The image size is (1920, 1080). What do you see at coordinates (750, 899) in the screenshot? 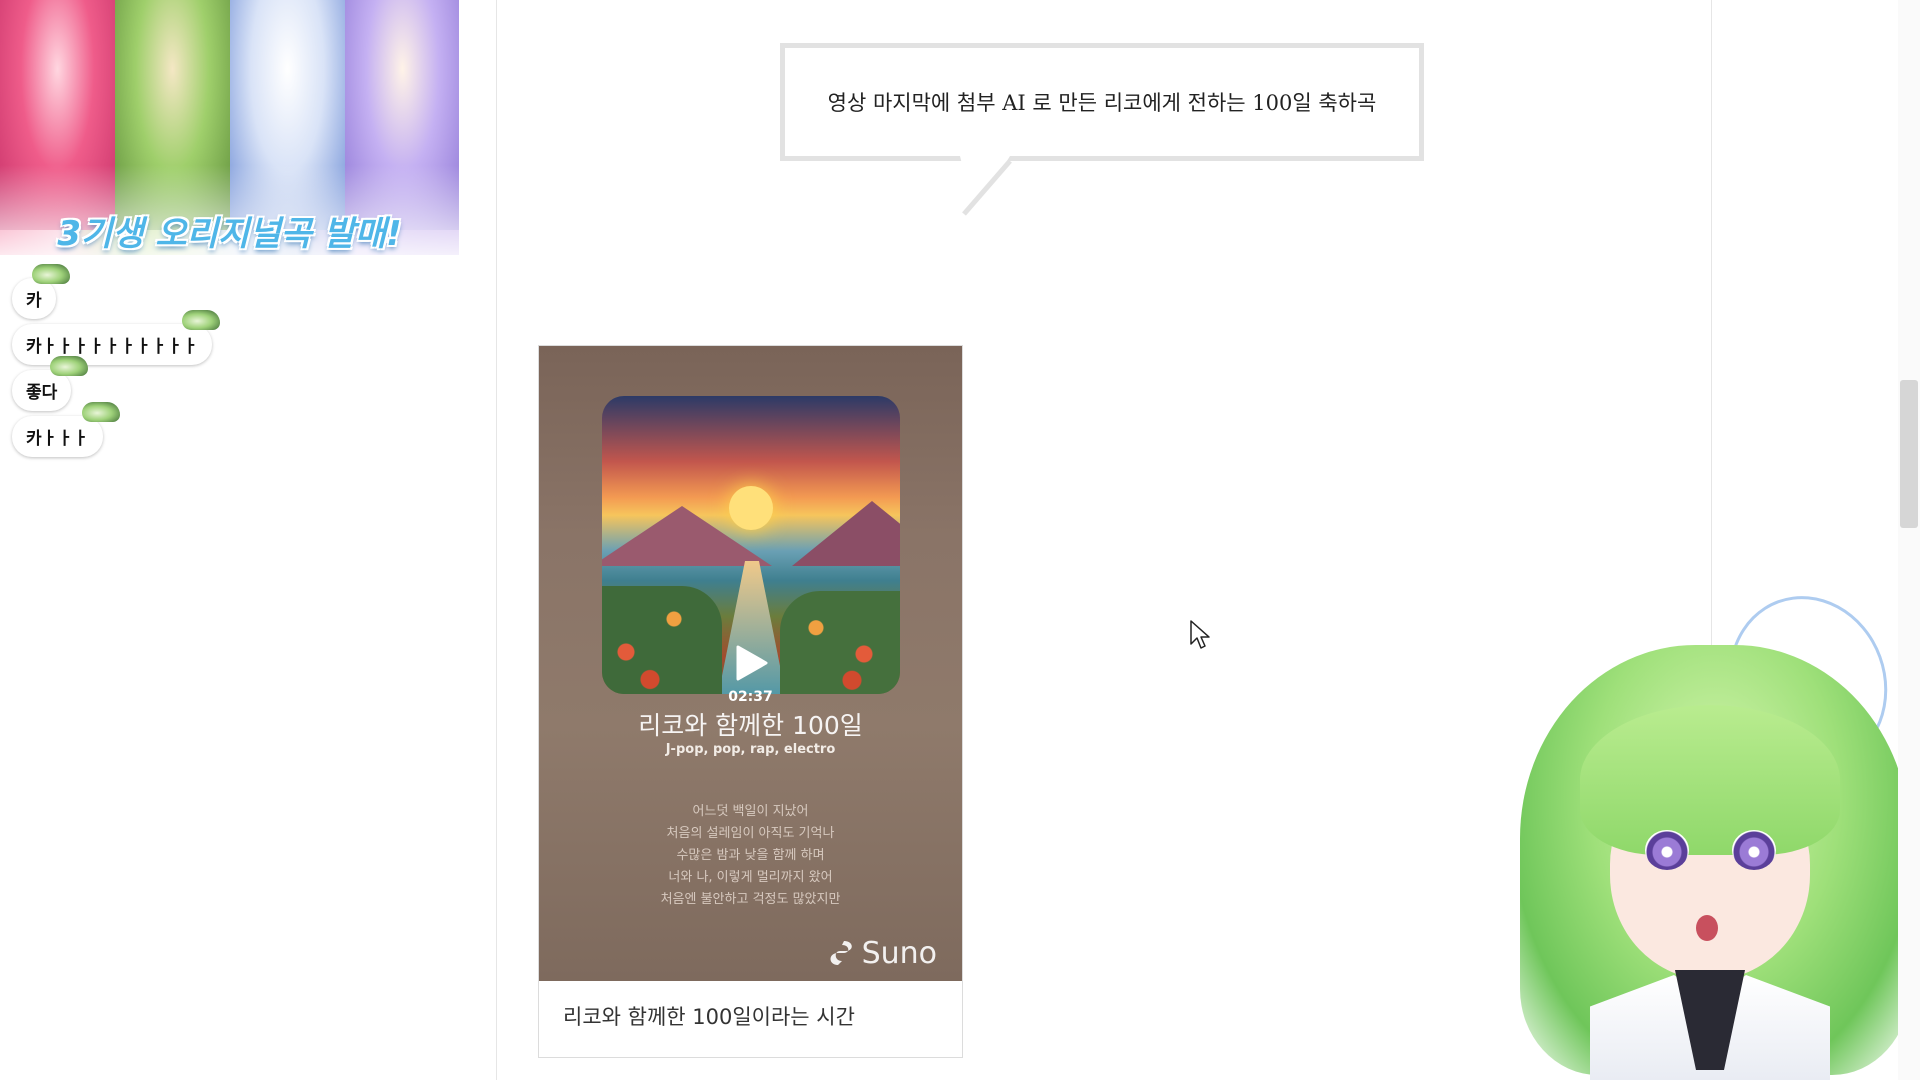
I see `lyric-line: 처음엔 불안하고 걱정도 많았지만` at bounding box center [750, 899].